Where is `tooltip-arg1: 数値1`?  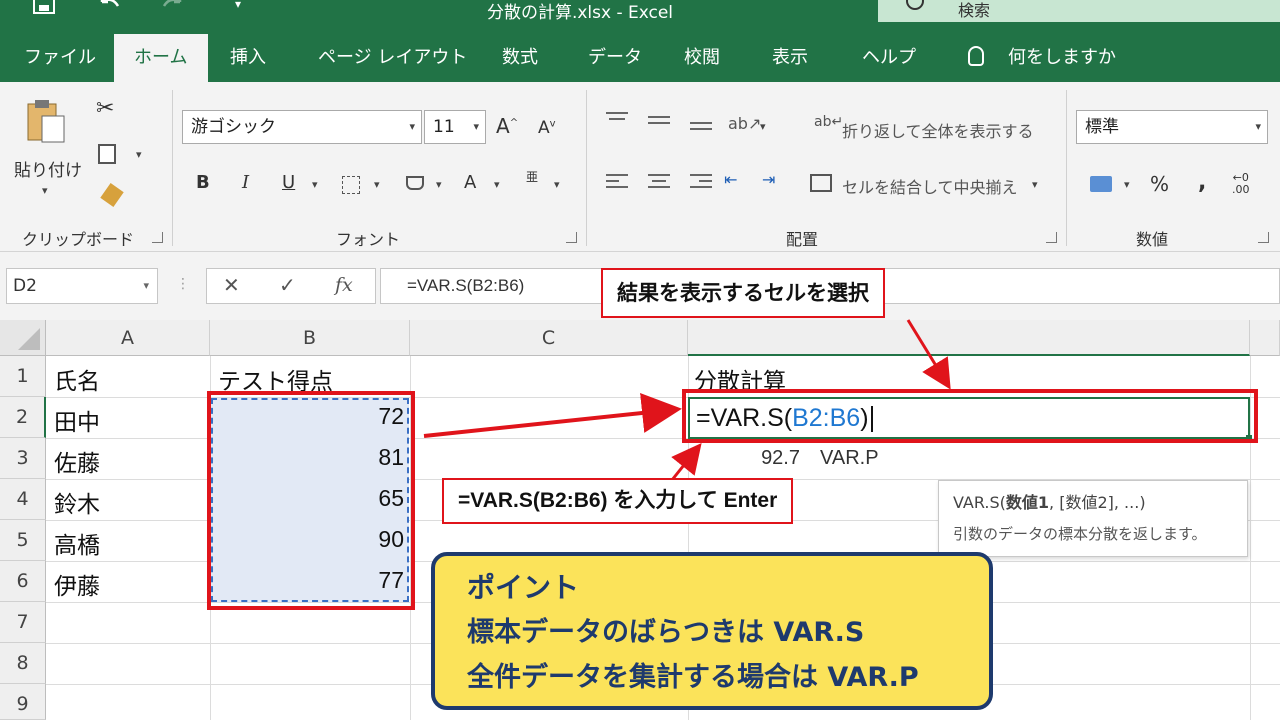
tooltip-arg1: 数値1 is located at coordinates (1027, 502).